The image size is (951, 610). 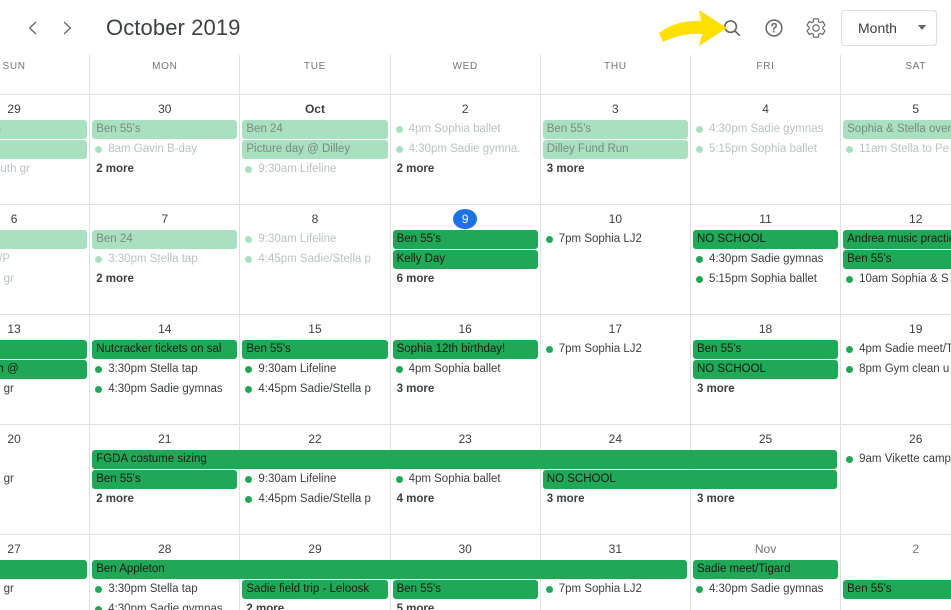 What do you see at coordinates (465, 329) in the screenshot?
I see `date-number: 16` at bounding box center [465, 329].